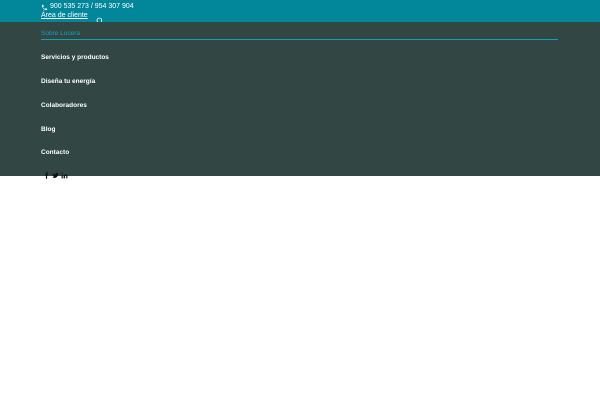 This screenshot has width=600, height=400. I want to click on menu-item-colaboradores: Colaboradores, so click(64, 106).